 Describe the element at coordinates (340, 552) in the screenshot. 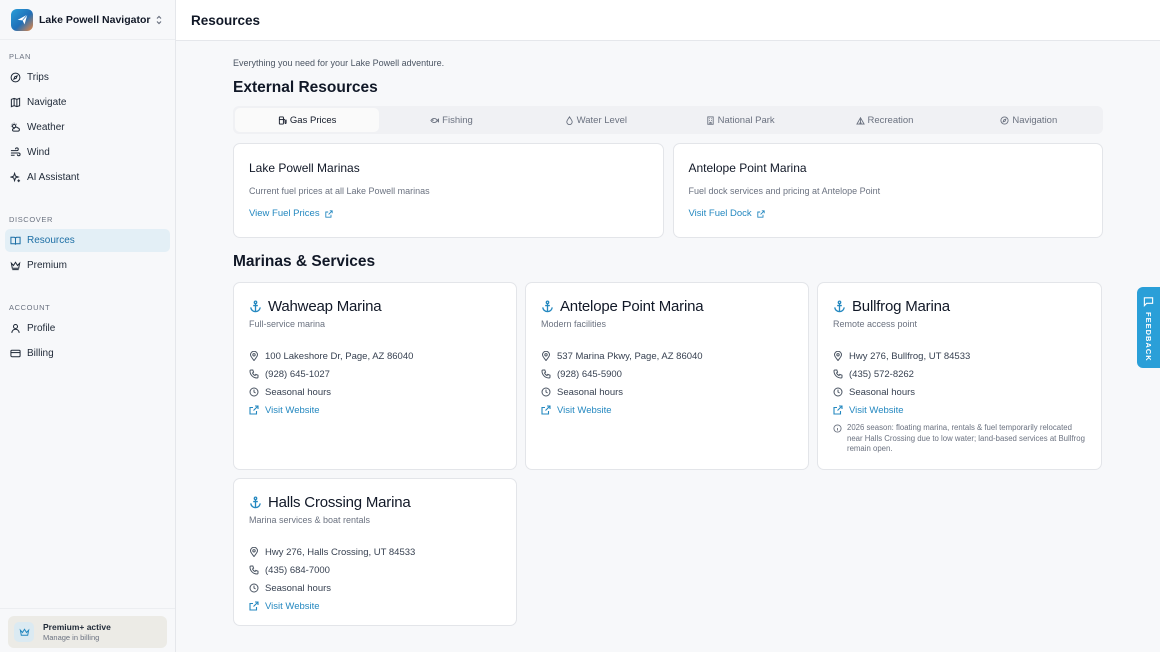

I see `address-text: Hwy 276, Halls Crossing, UT 84533` at that location.